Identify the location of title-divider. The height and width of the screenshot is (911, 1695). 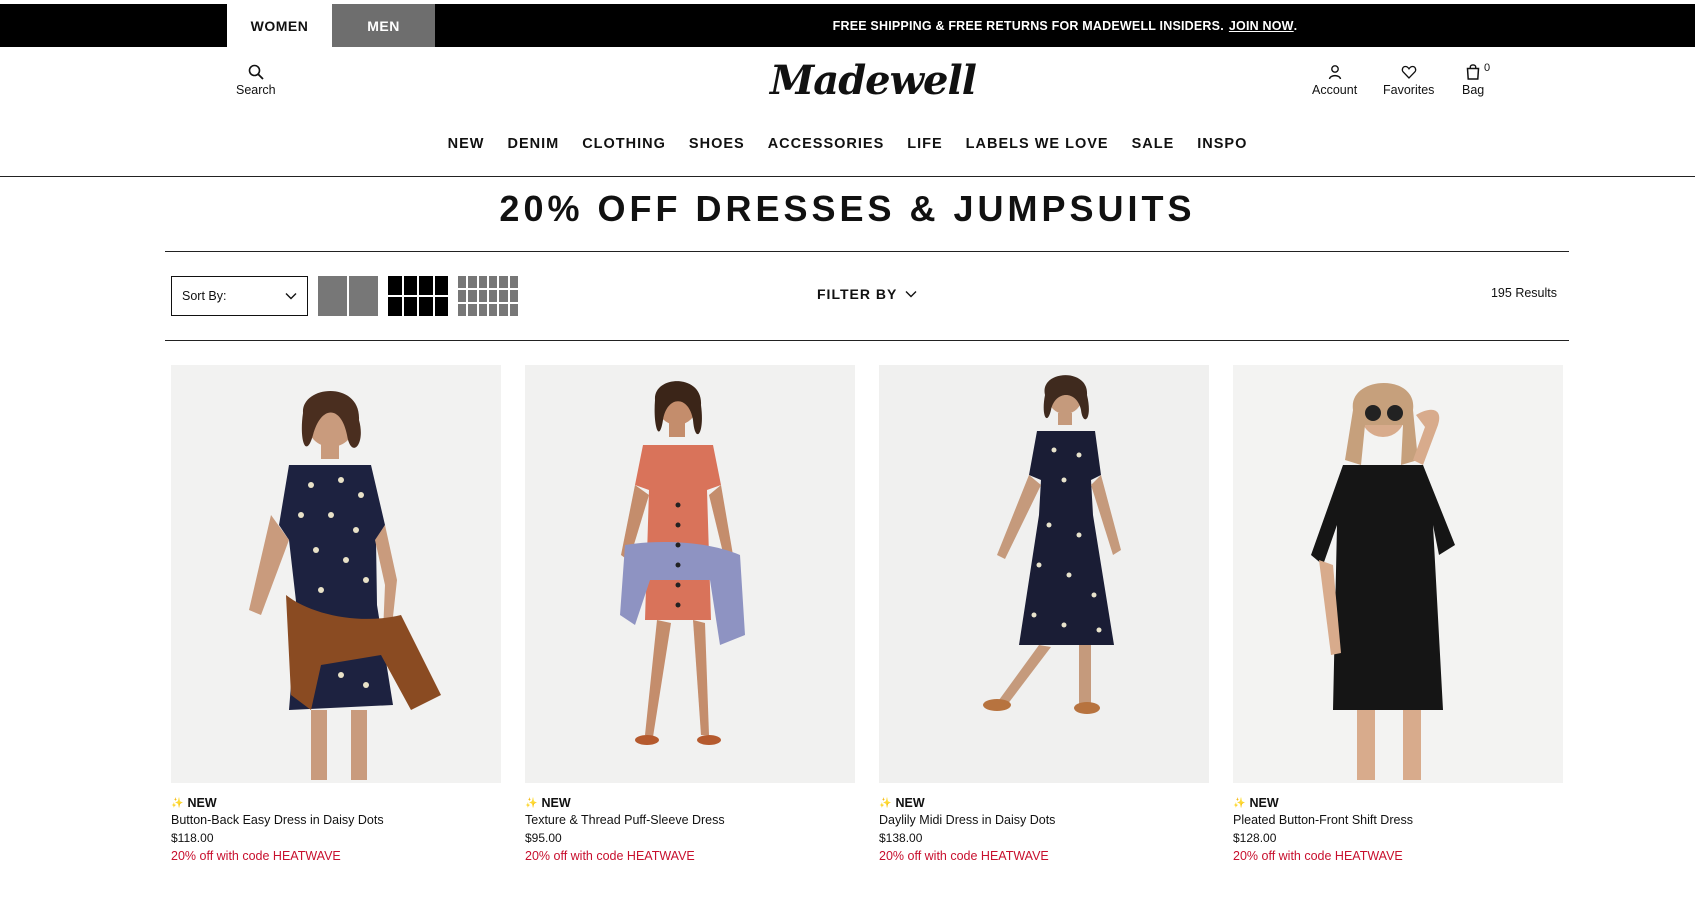
(867, 251).